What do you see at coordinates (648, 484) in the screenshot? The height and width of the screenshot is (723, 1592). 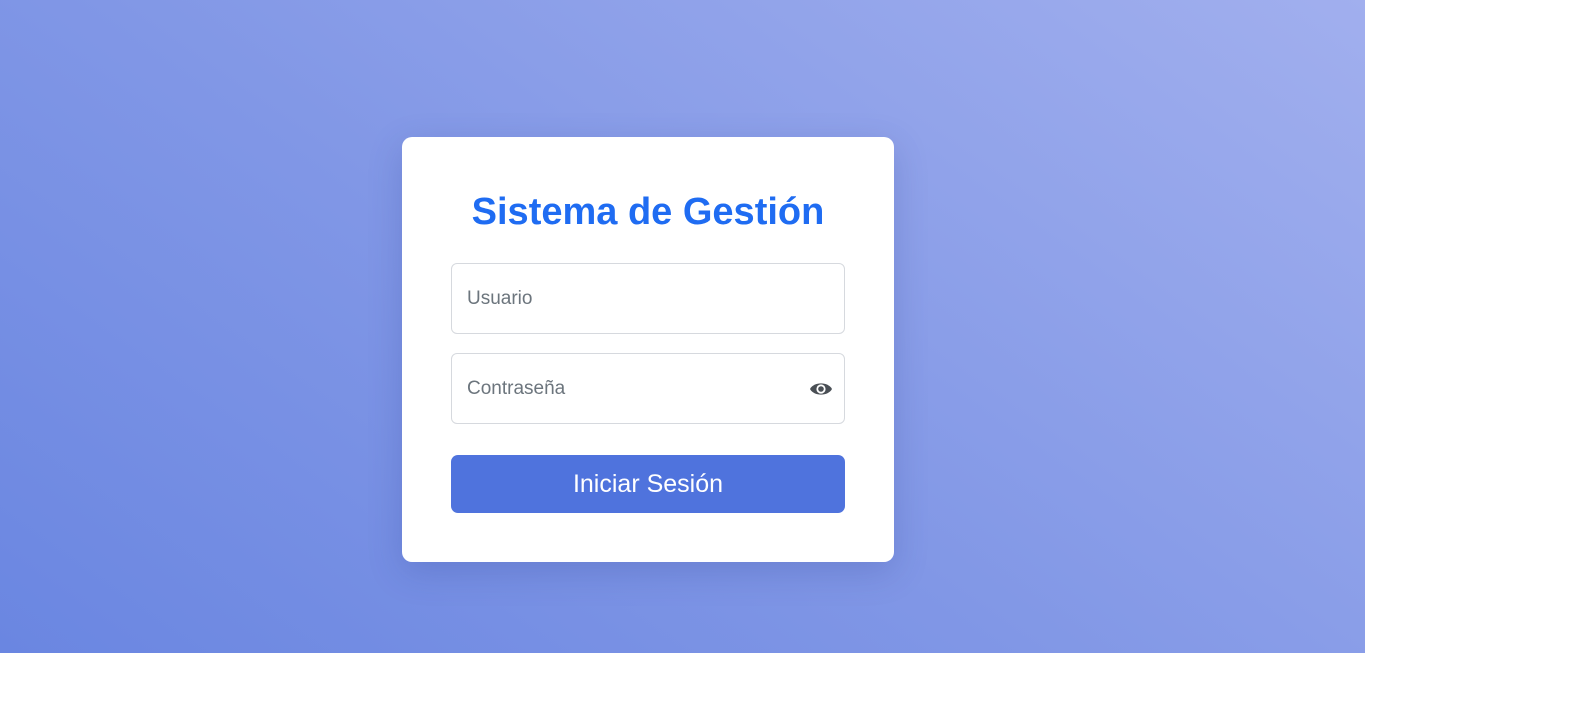 I see `login-button: Iniciar Sesión` at bounding box center [648, 484].